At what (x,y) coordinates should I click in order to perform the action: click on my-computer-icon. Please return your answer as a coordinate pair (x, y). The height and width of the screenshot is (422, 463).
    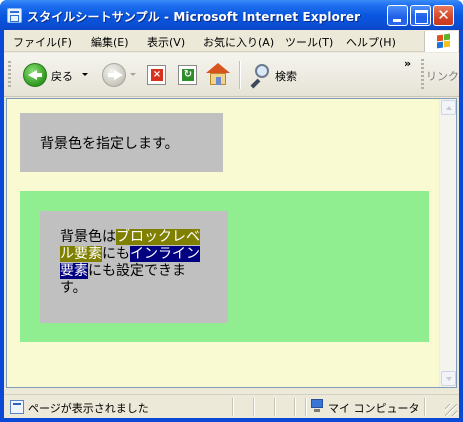
    Looking at the image, I should click on (317, 406).